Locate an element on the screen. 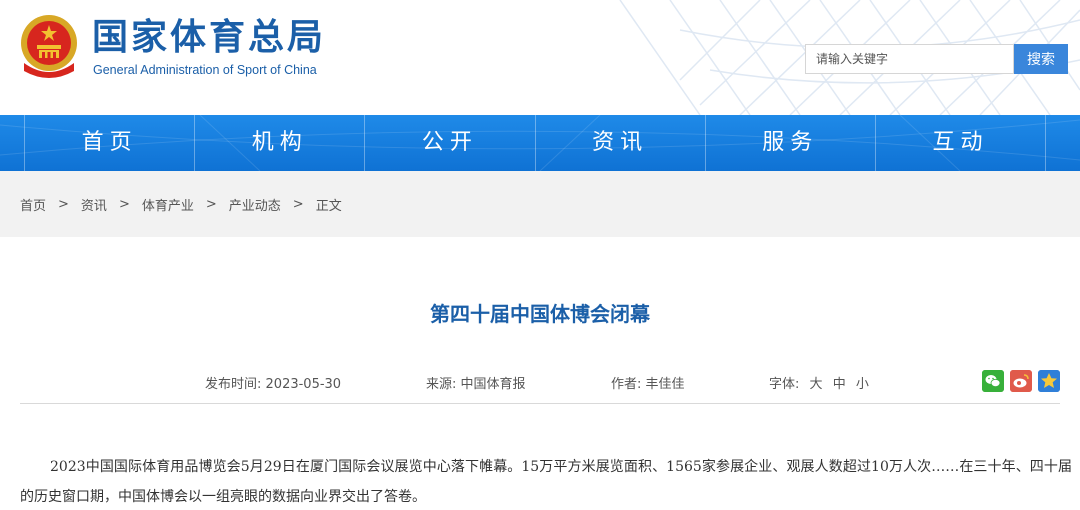 The width and height of the screenshot is (1080, 510). weibo-icon is located at coordinates (1021, 381).